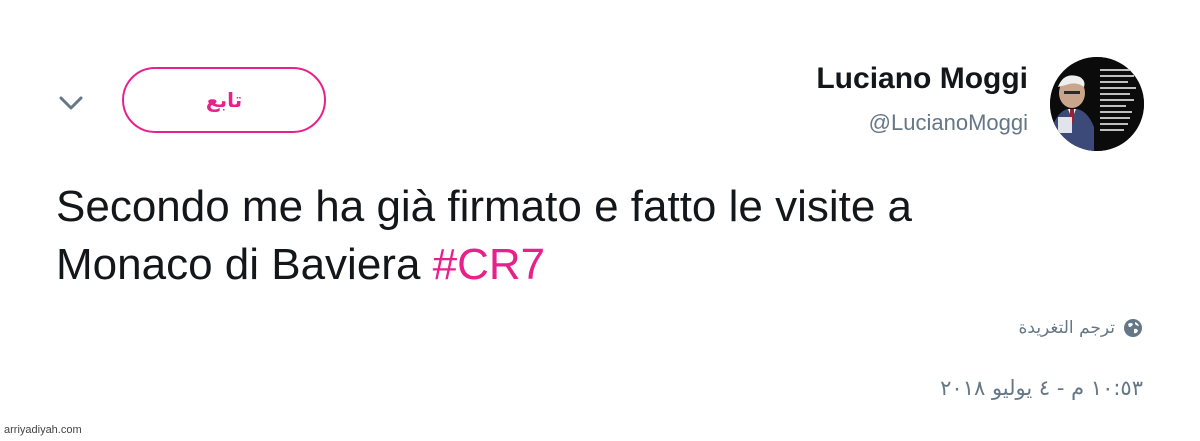 This screenshot has width=1200, height=441. I want to click on translate-tweet-link: ترجم التغريدة, so click(1080, 328).